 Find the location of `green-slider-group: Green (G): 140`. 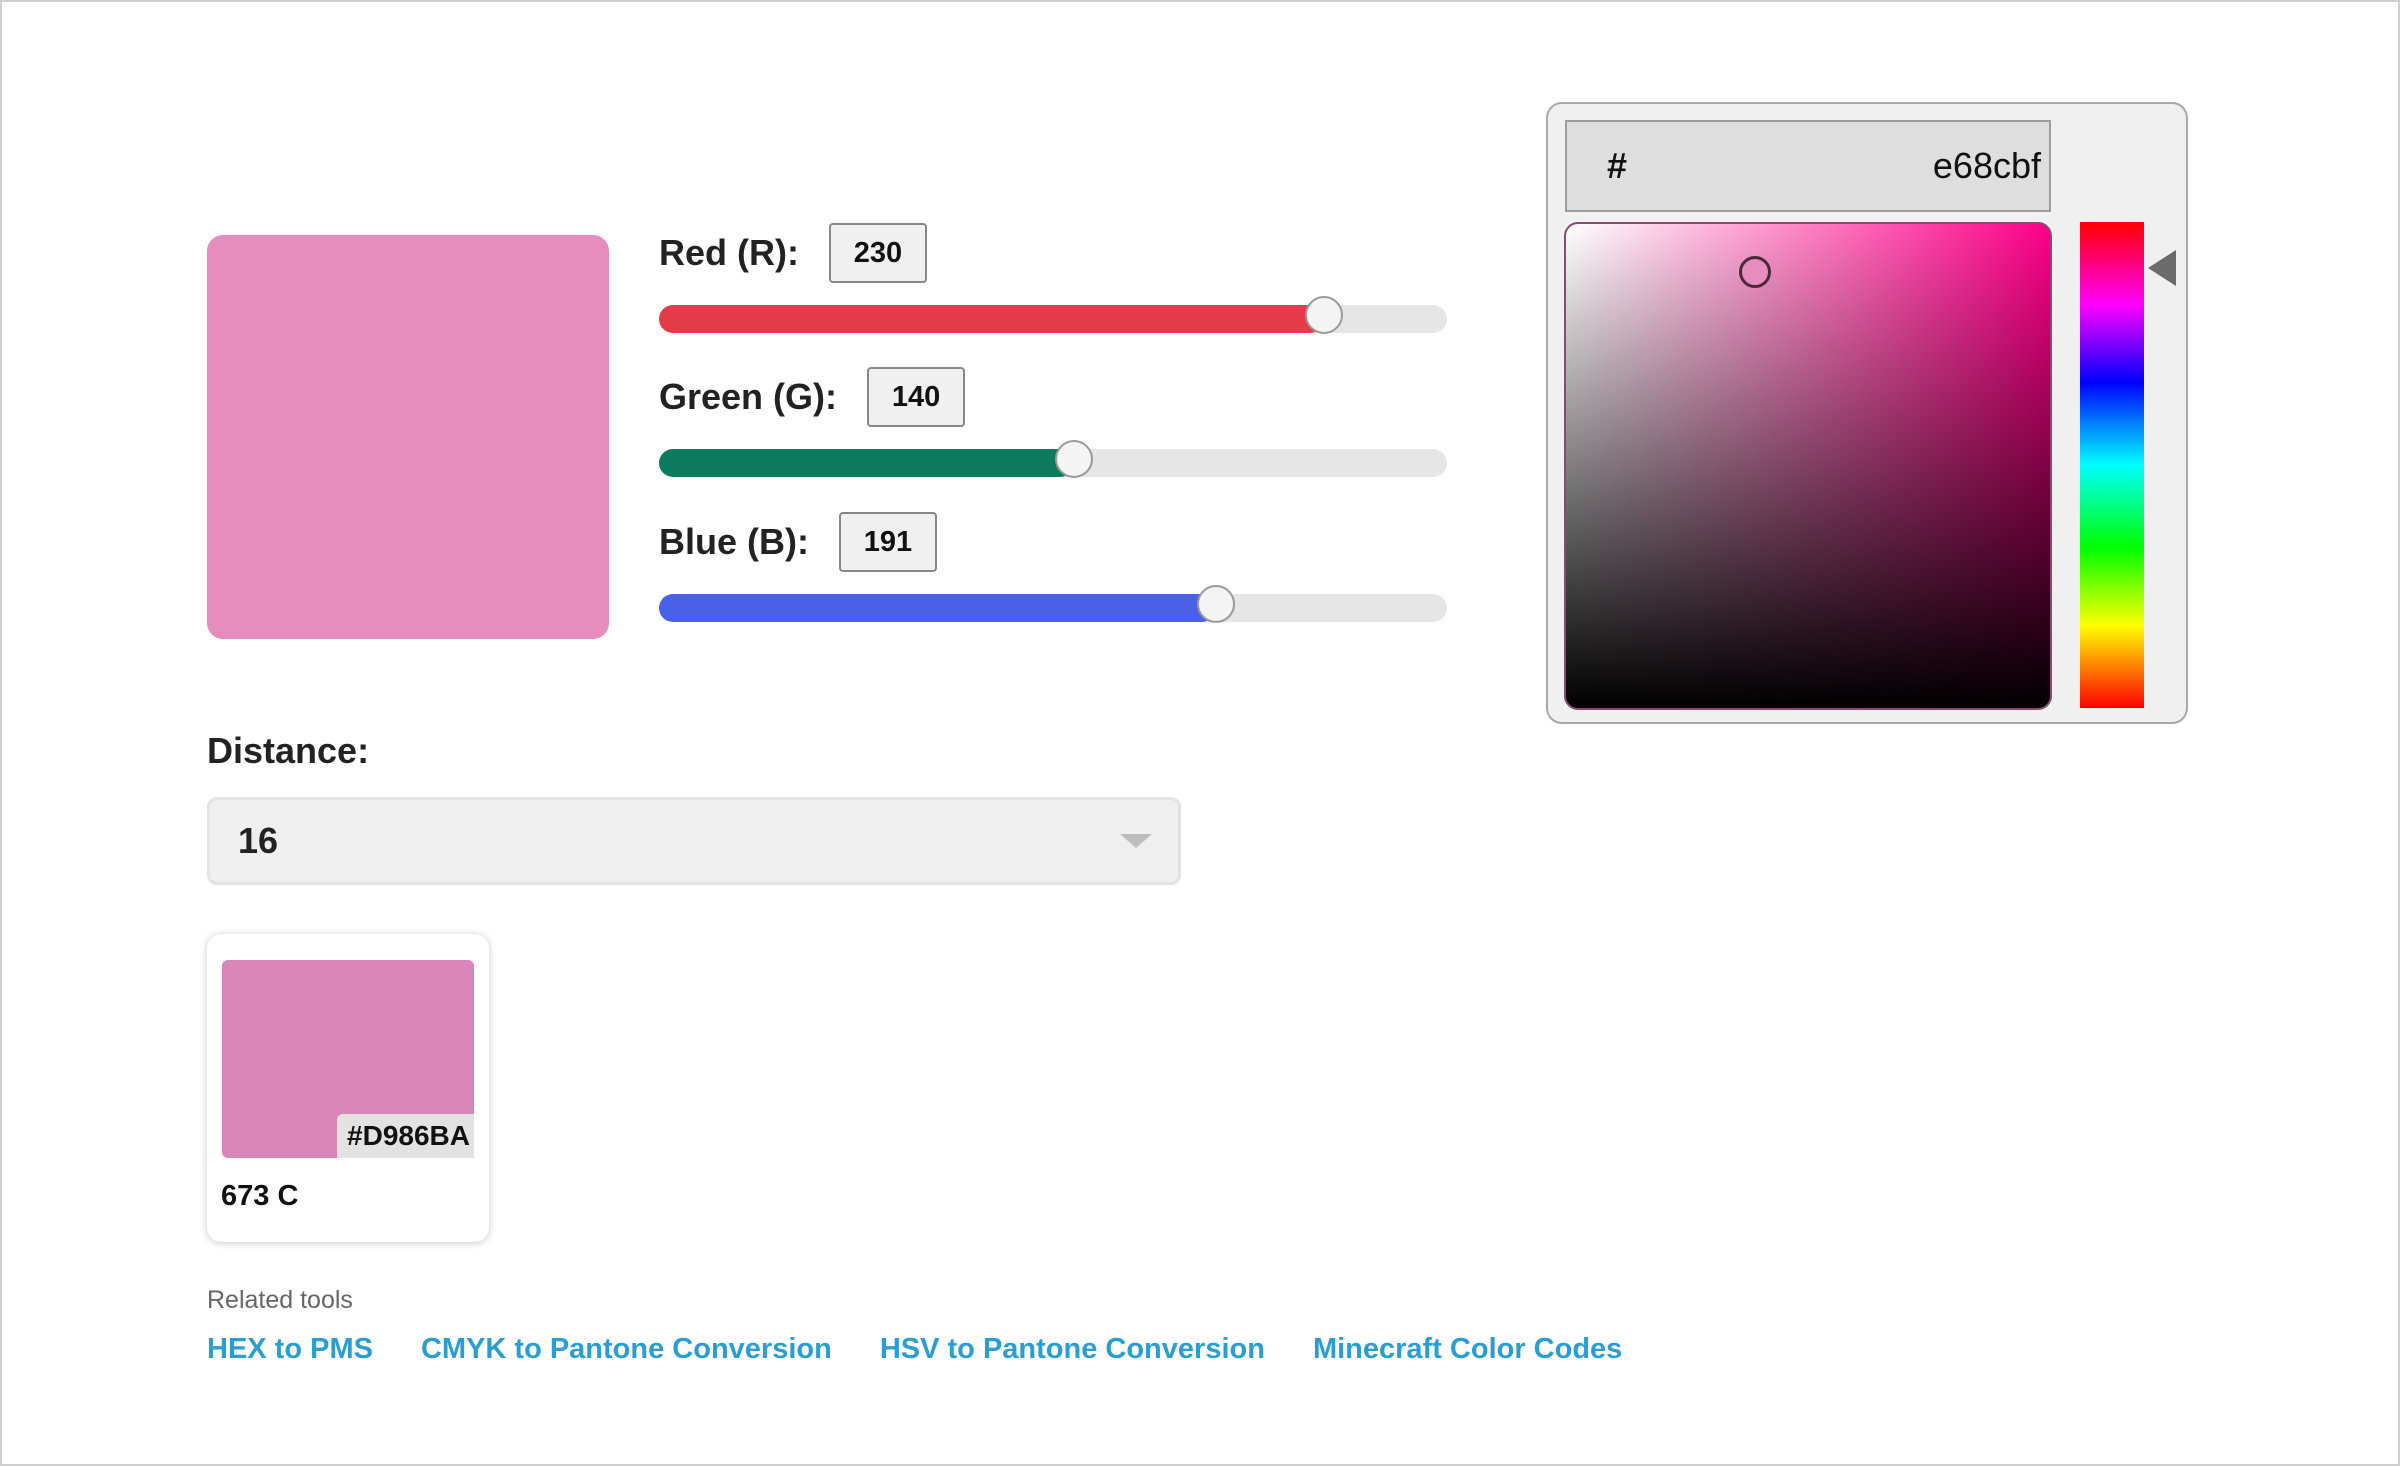

green-slider-group: Green (G): 140 is located at coordinates (1054, 421).